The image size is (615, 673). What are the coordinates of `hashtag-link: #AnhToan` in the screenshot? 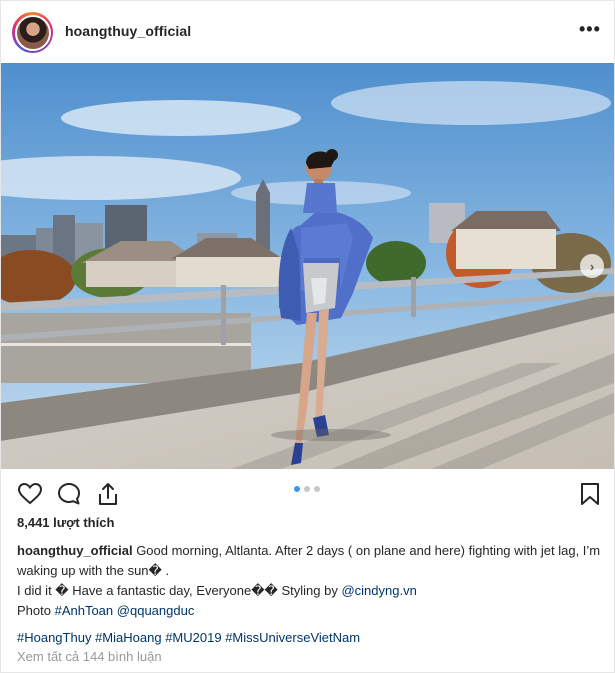 It's located at (84, 610).